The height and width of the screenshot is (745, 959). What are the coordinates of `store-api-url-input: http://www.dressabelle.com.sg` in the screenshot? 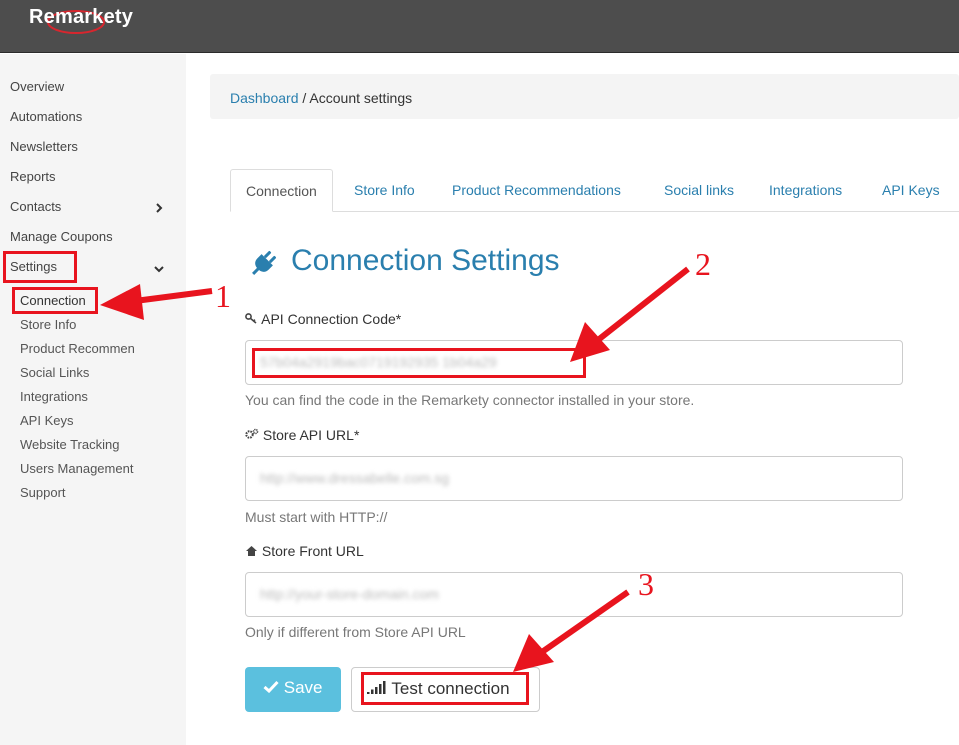 It's located at (574, 478).